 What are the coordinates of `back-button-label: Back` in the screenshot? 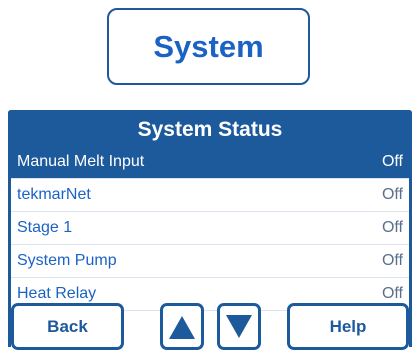 It's located at (67, 326).